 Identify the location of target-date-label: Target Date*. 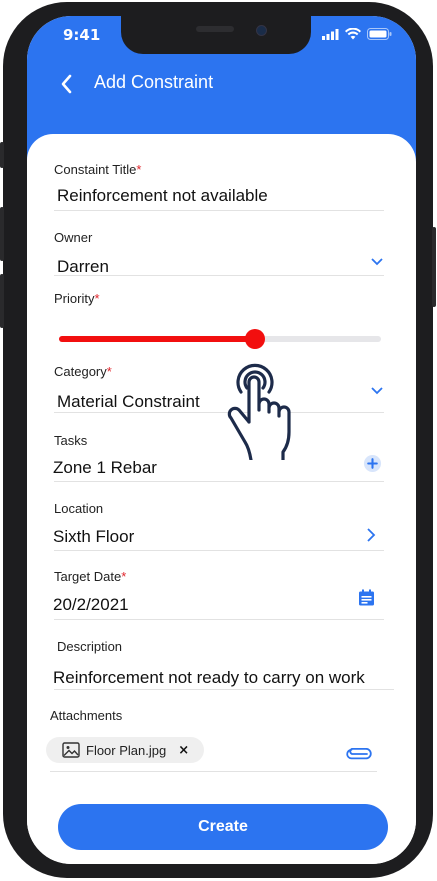
(90, 576).